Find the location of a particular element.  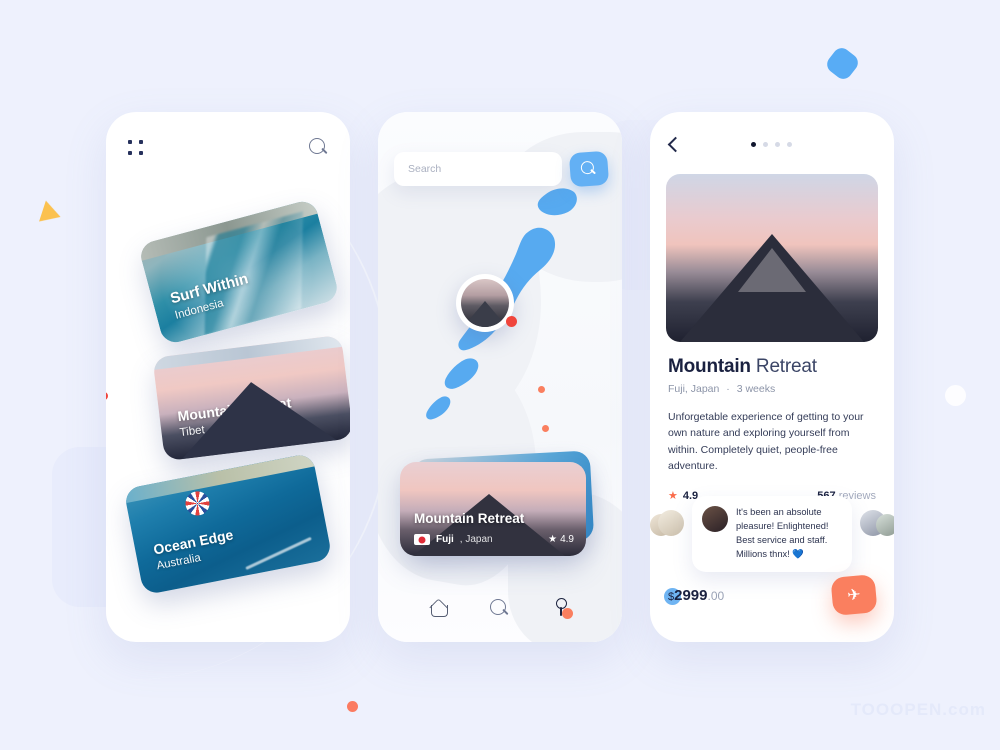

card-label: Ocean Edge Australia is located at coordinates (194, 549).